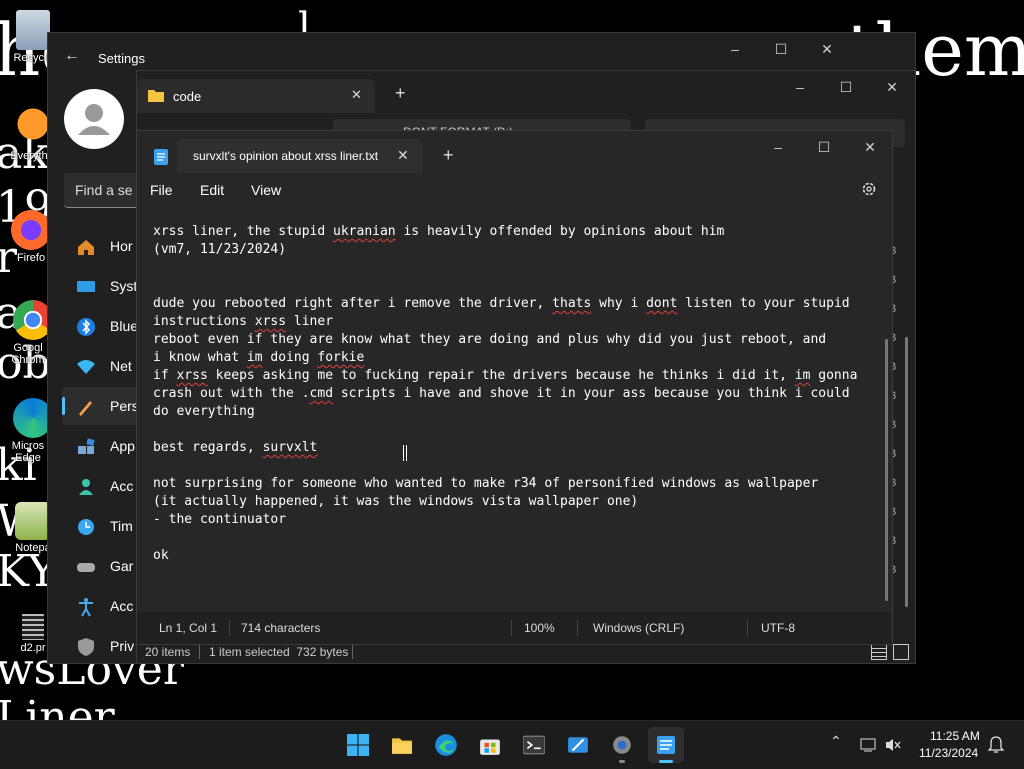 The image size is (1024, 769). I want to click on nav-item-label: Syst, so click(124, 286).